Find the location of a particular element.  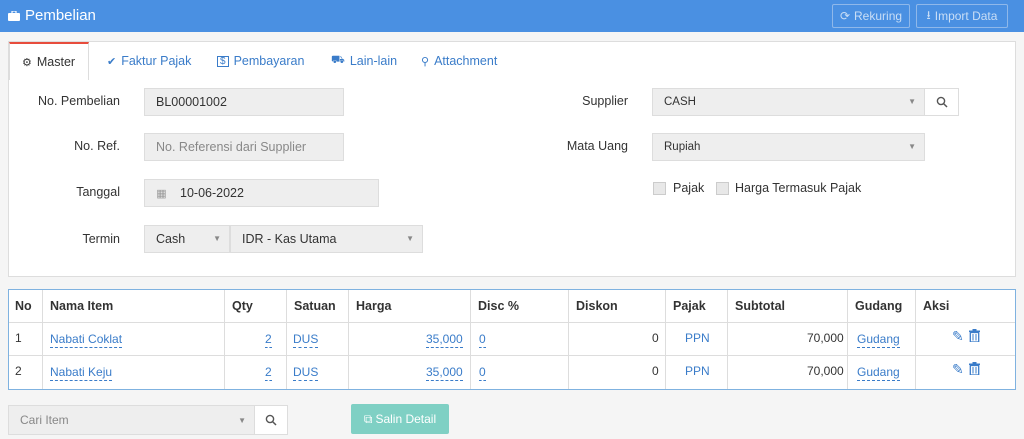

supplier-search-button is located at coordinates (941, 102).